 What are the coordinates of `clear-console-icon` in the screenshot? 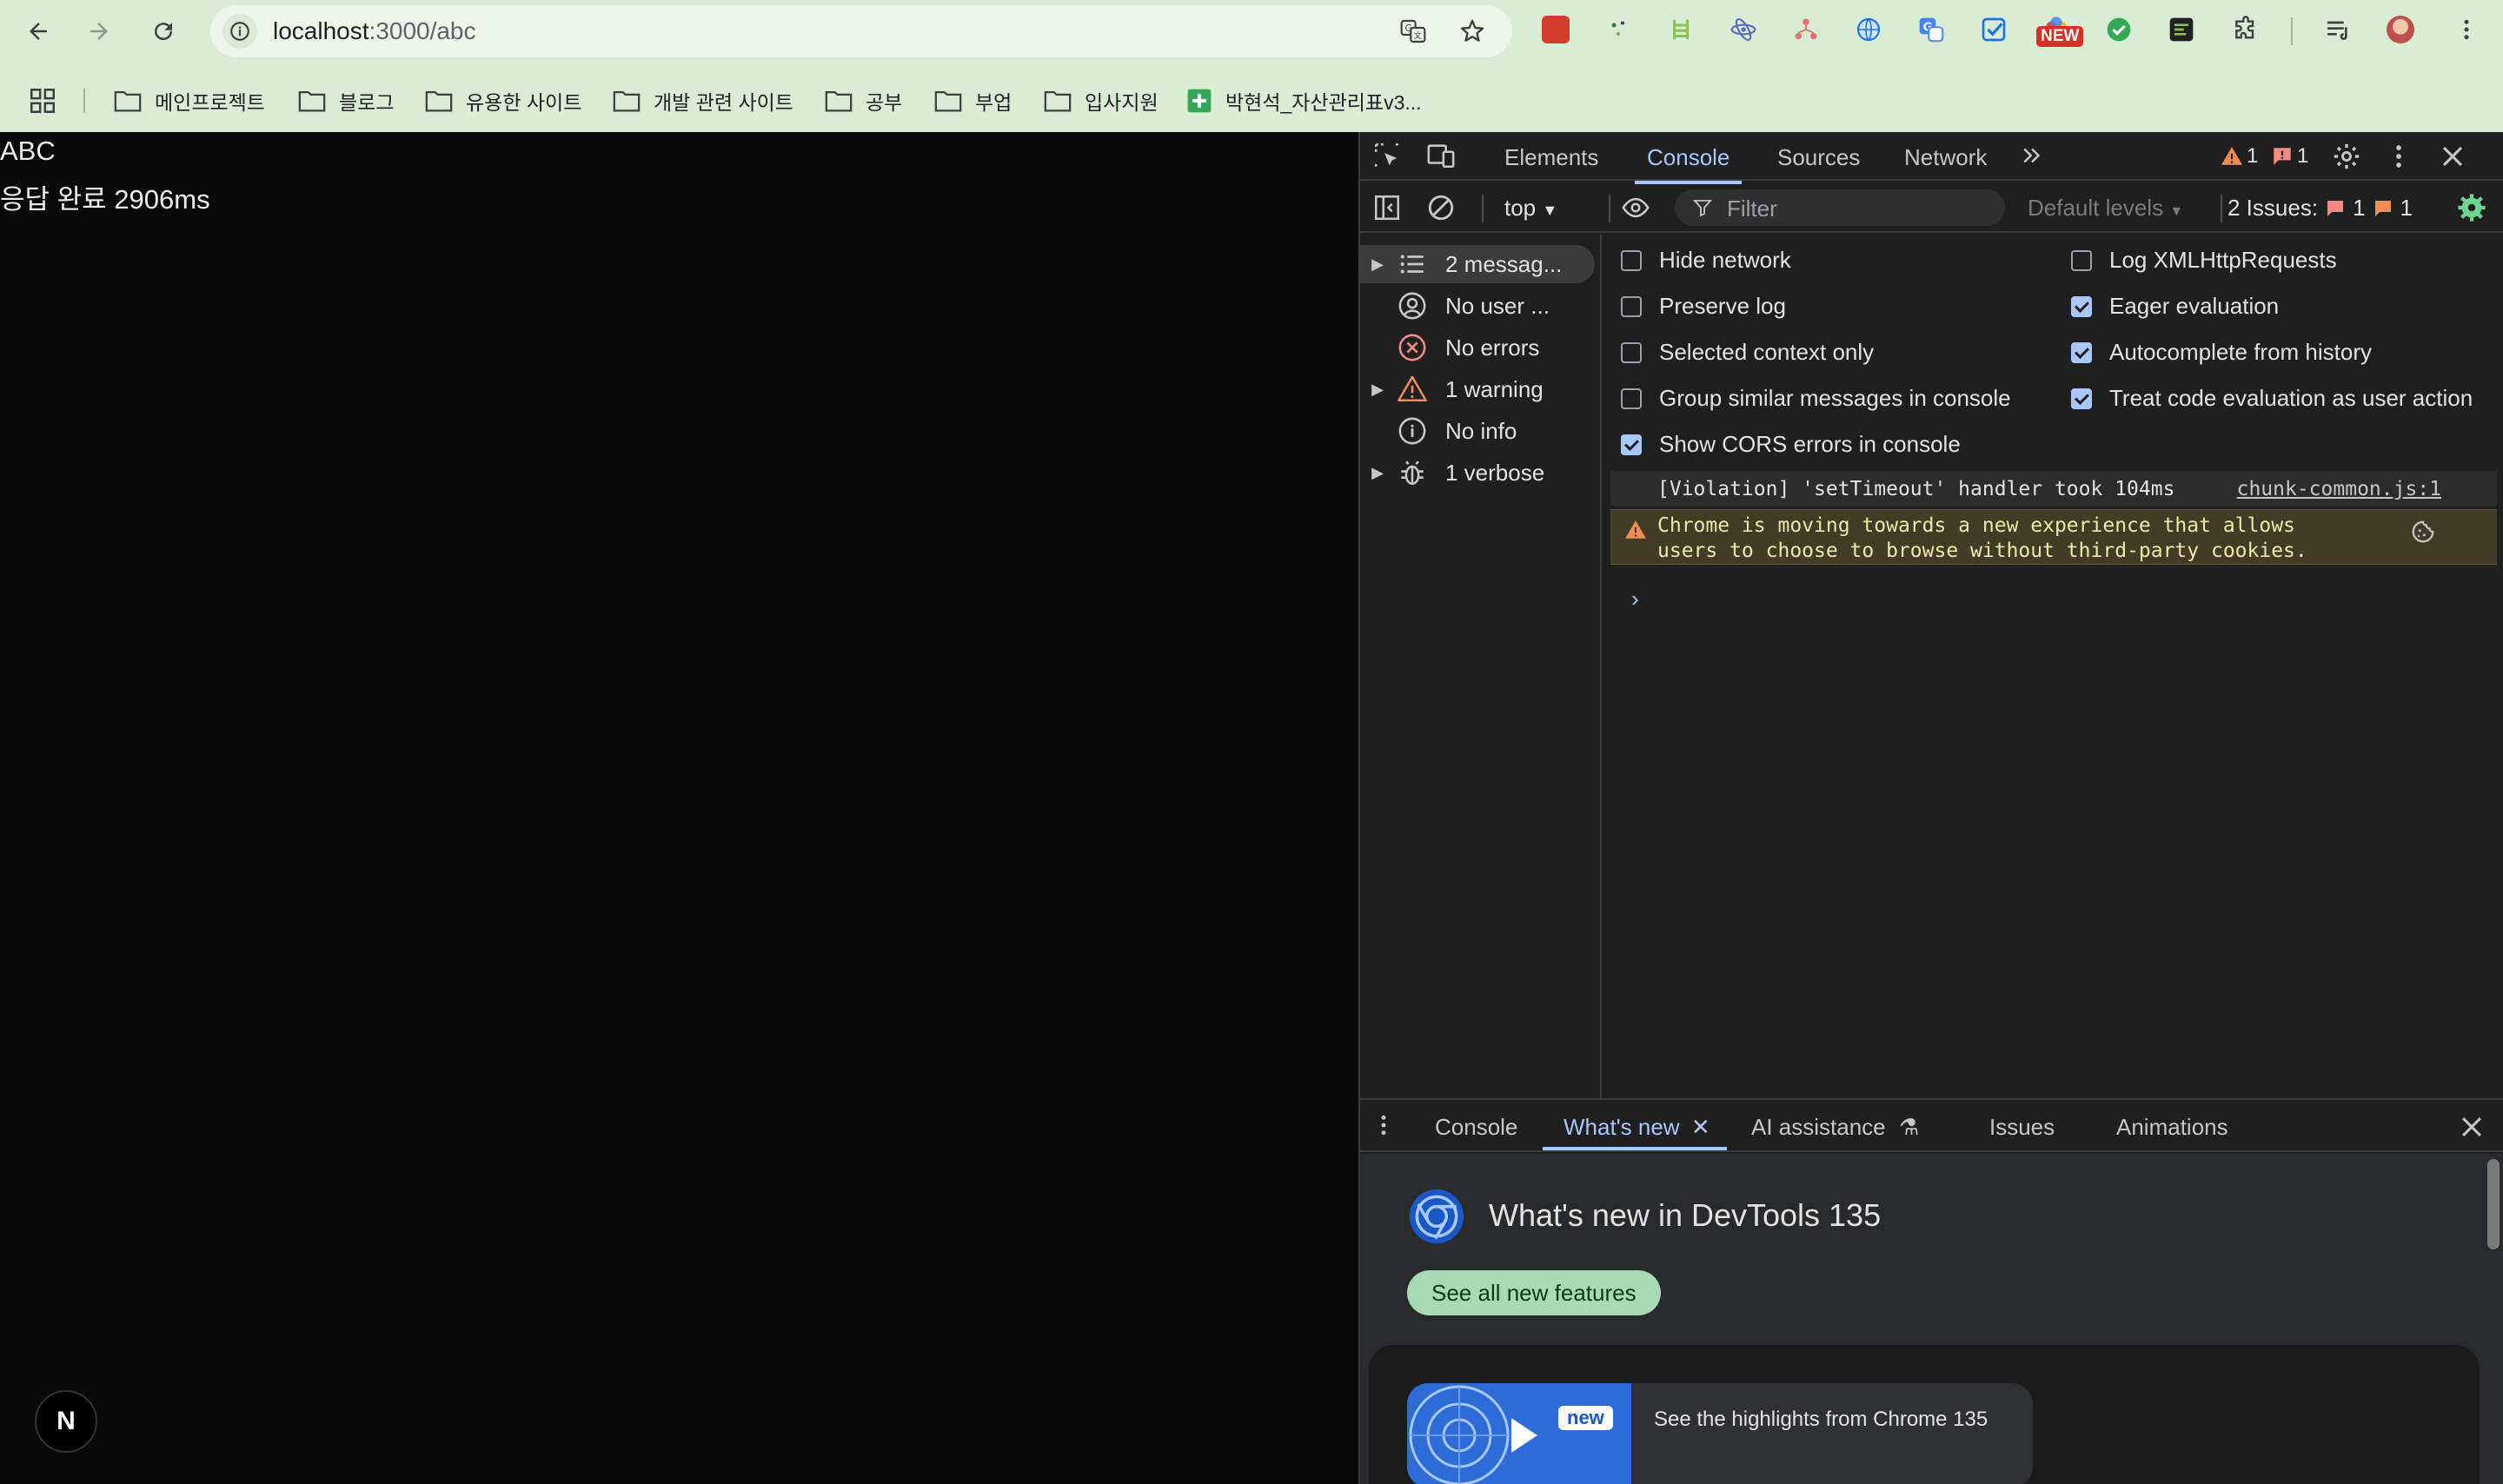 It's located at (1441, 207).